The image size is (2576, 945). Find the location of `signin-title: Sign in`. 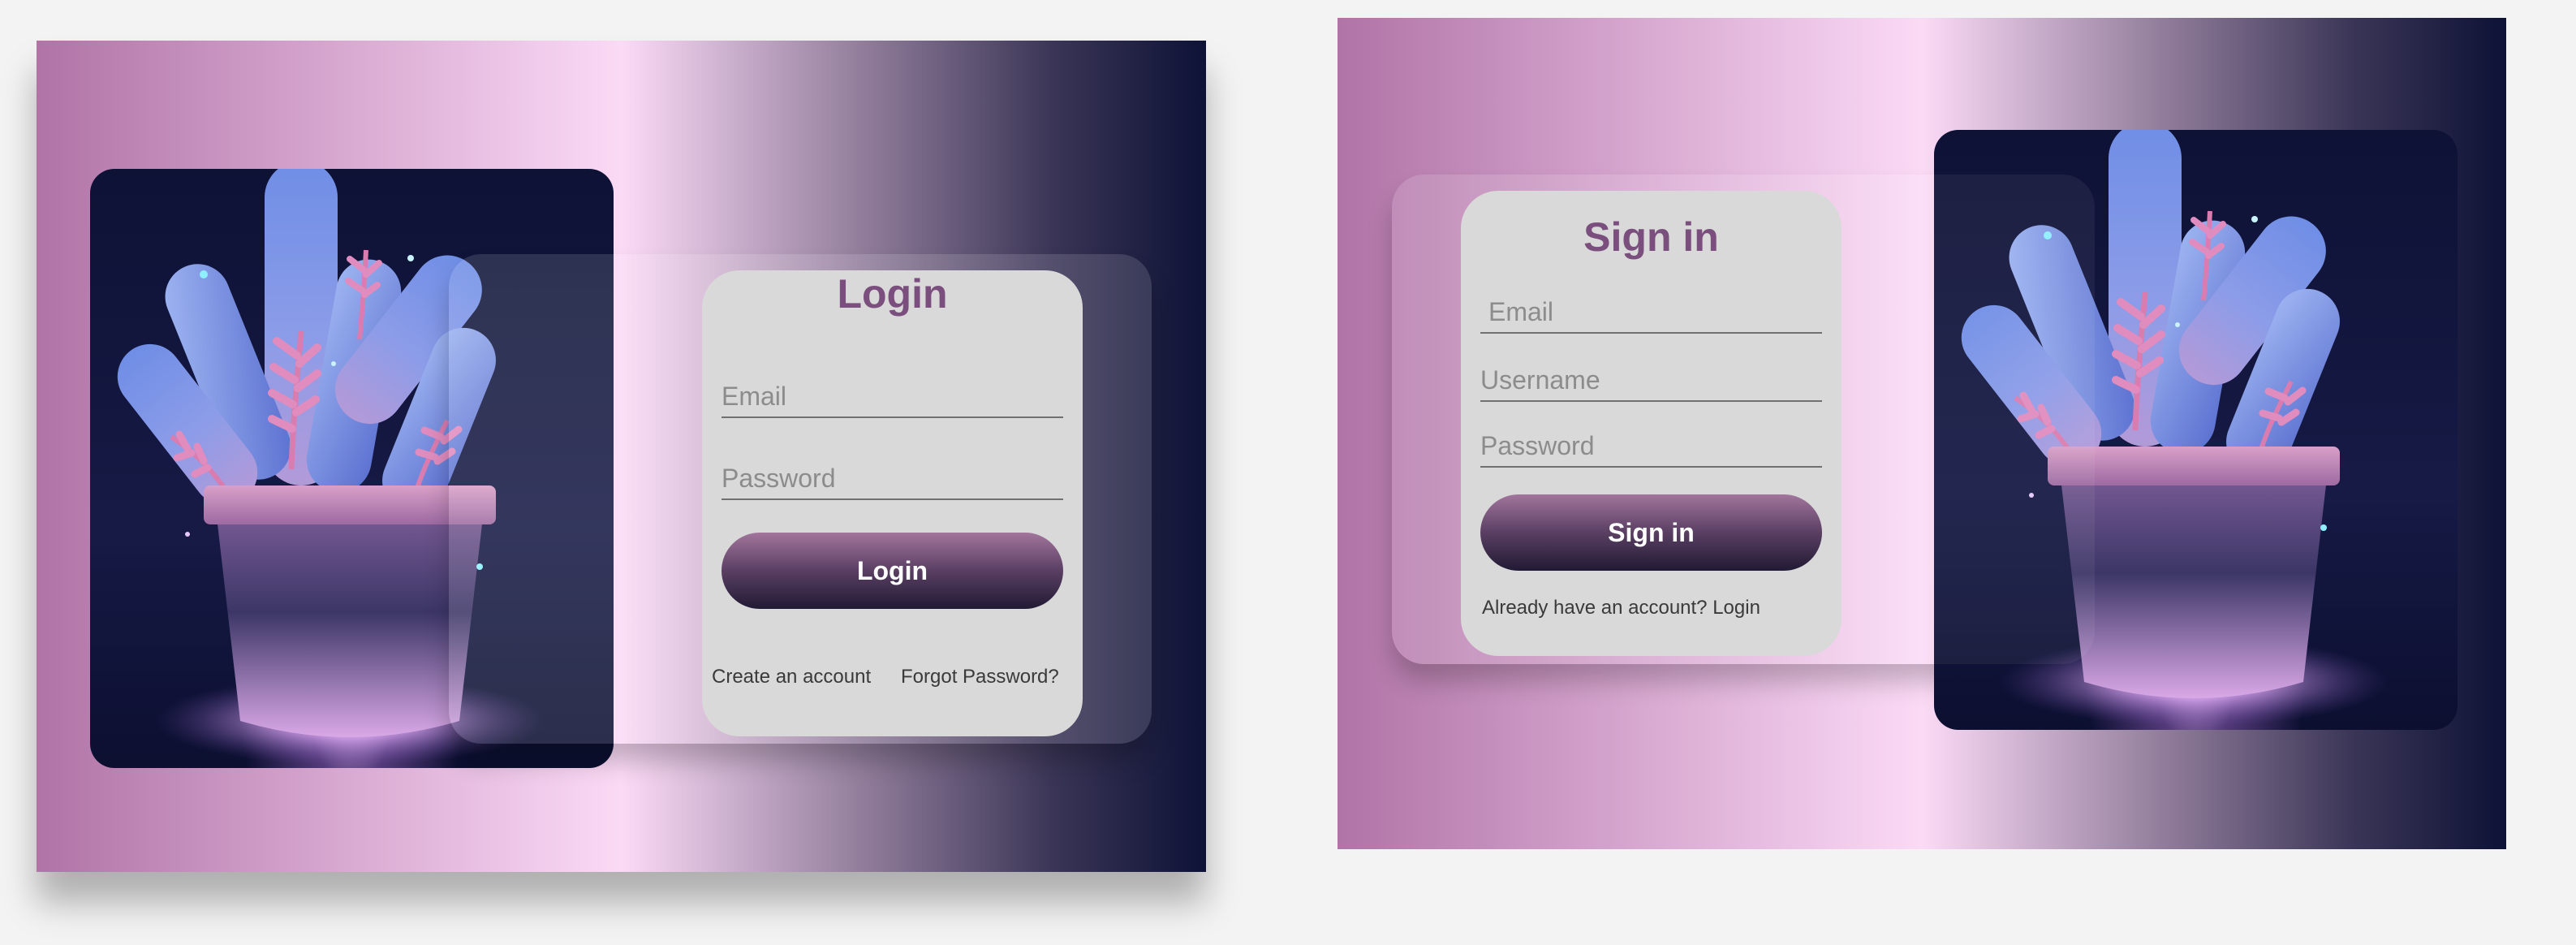

signin-title: Sign in is located at coordinates (1651, 237).